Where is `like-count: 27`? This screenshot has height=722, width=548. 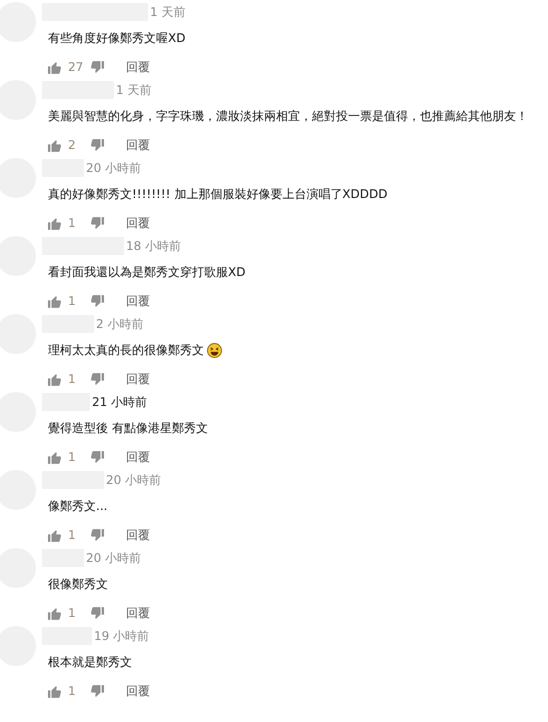 like-count: 27 is located at coordinates (76, 67).